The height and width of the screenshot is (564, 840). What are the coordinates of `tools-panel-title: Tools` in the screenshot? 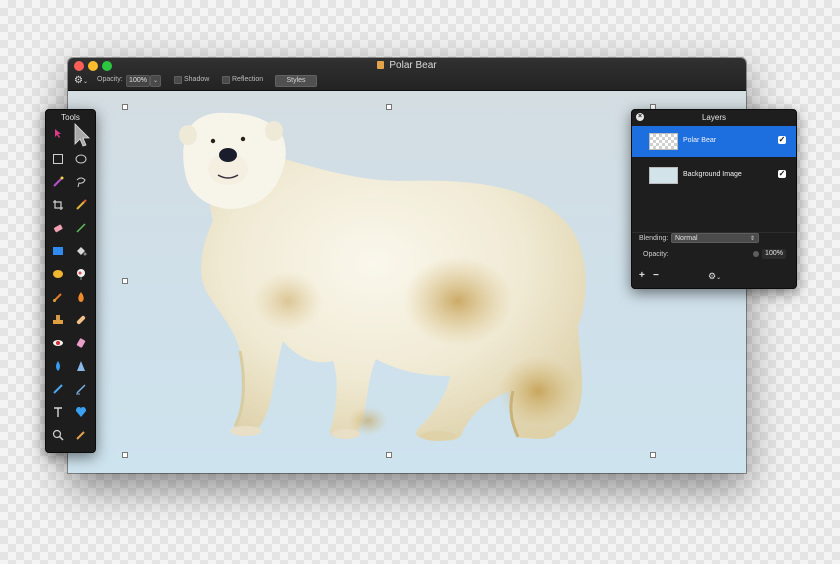 It's located at (70, 117).